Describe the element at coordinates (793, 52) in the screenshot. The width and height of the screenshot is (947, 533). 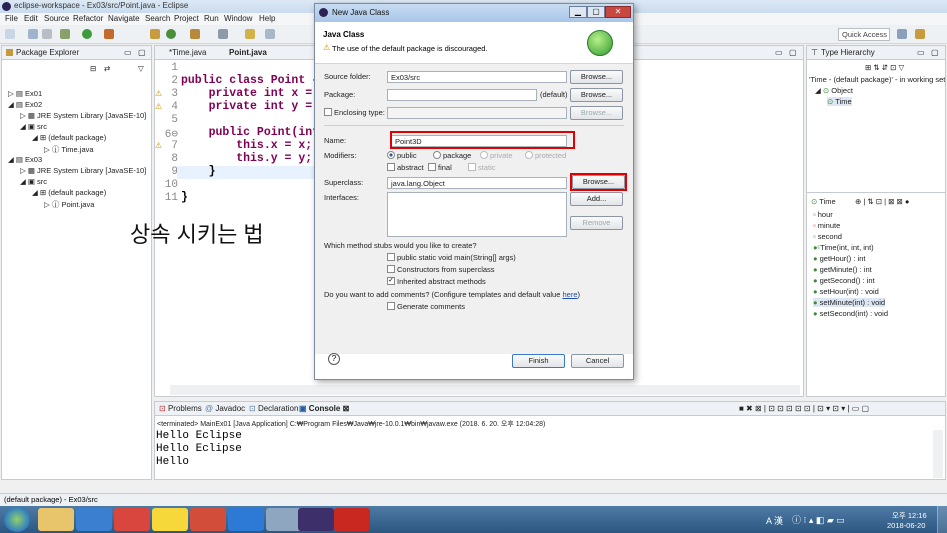
I see `editor-maximize-icon: ▢` at that location.